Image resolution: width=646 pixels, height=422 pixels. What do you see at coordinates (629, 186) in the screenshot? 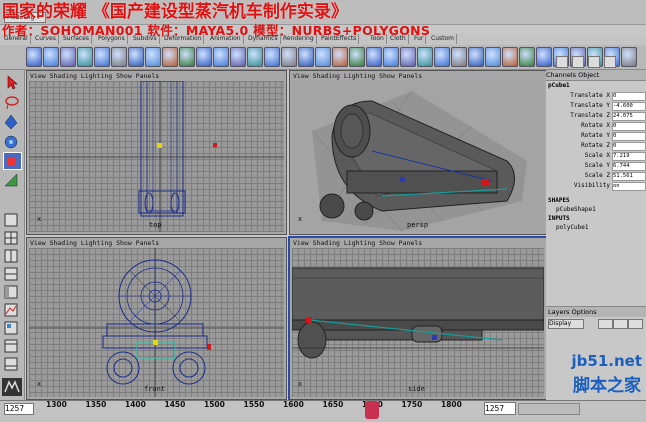
I see `channel-attr-value: on` at bounding box center [629, 186].